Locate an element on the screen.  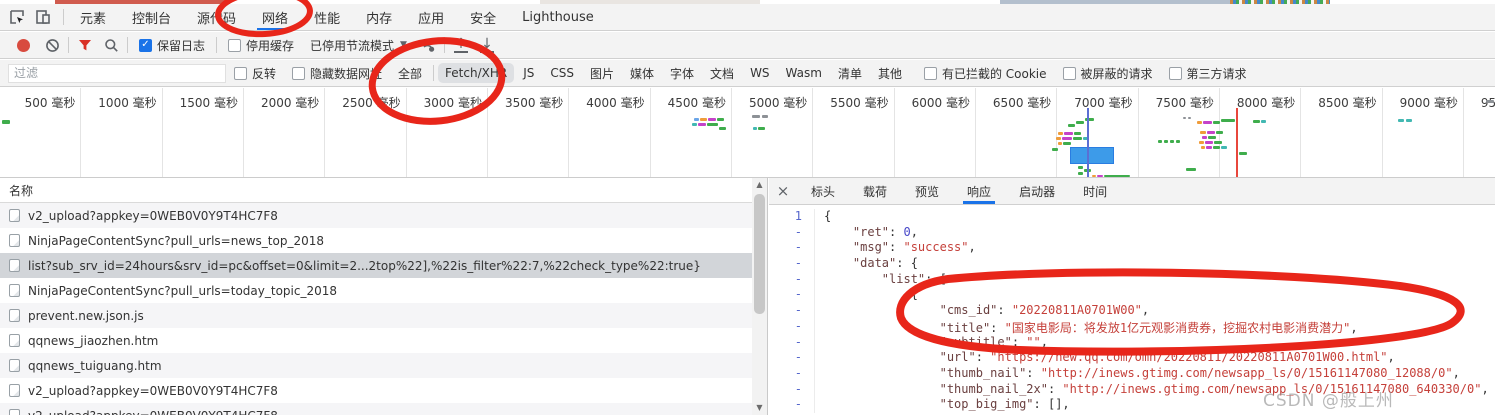
gutter-marker: 1 is located at coordinates (792, 217).